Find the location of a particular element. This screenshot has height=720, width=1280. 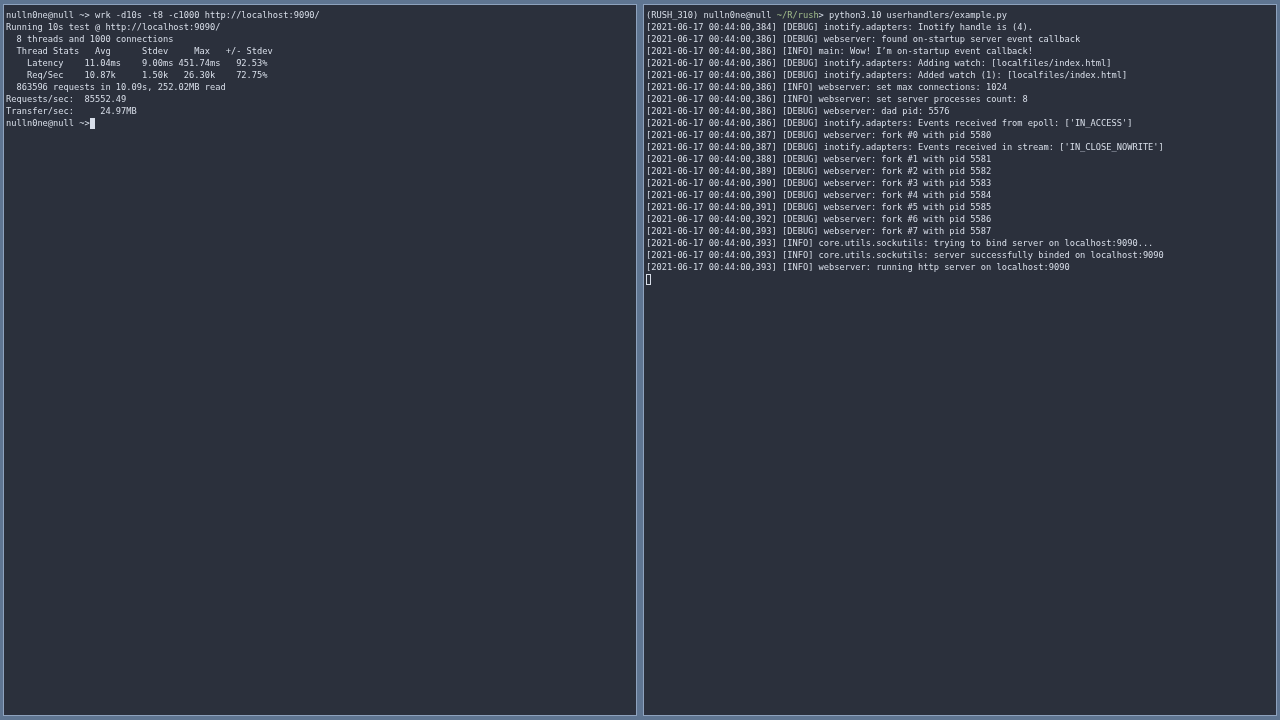

terminal-line: [2021-06-17 00:44:00,386] [DEBUG] inotify.adapters: Added watch (1): [localfiles/index.html] is located at coordinates (887, 75).